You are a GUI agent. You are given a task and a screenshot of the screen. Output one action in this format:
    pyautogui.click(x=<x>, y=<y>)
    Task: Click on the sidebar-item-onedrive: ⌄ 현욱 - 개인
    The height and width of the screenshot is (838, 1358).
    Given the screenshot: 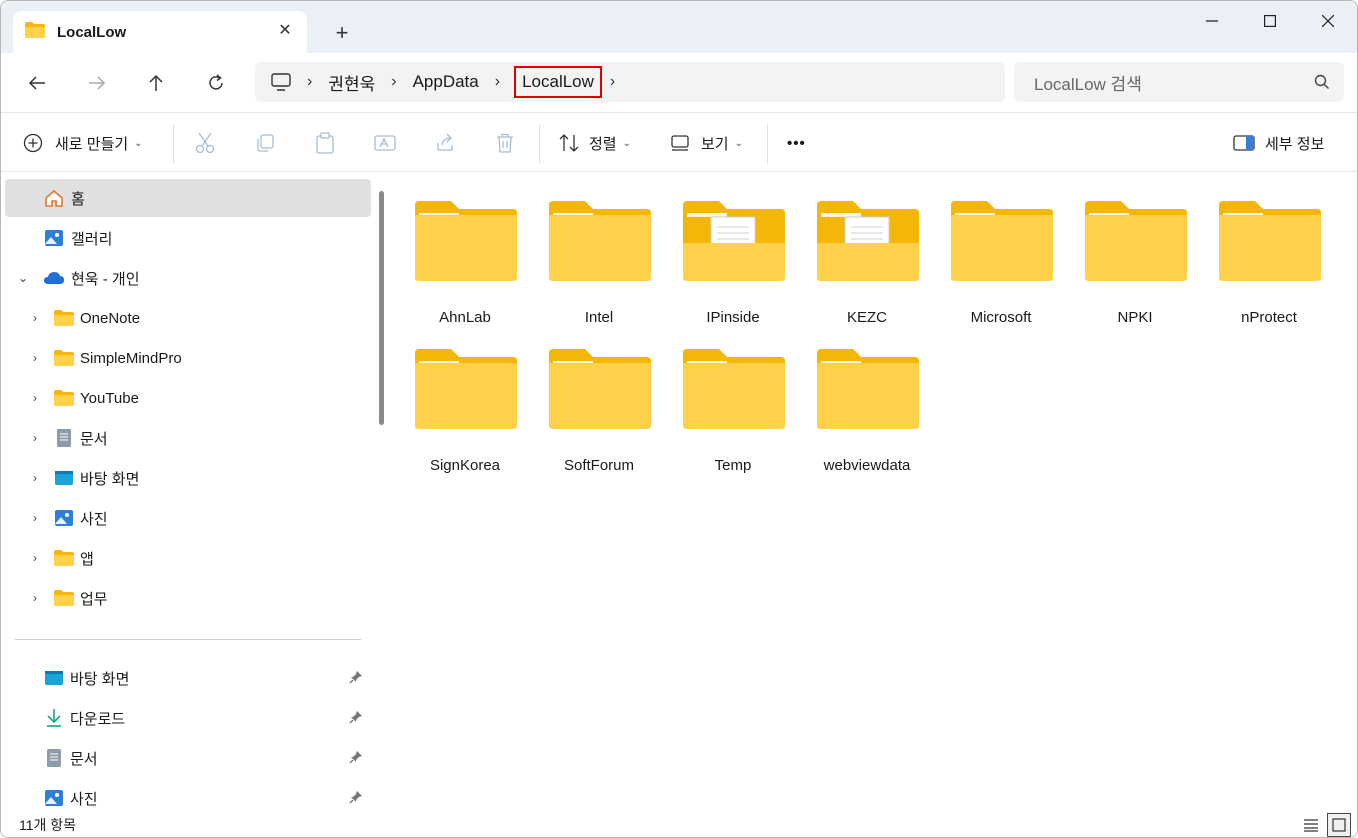 What is the action you would take?
    pyautogui.click(x=188, y=278)
    